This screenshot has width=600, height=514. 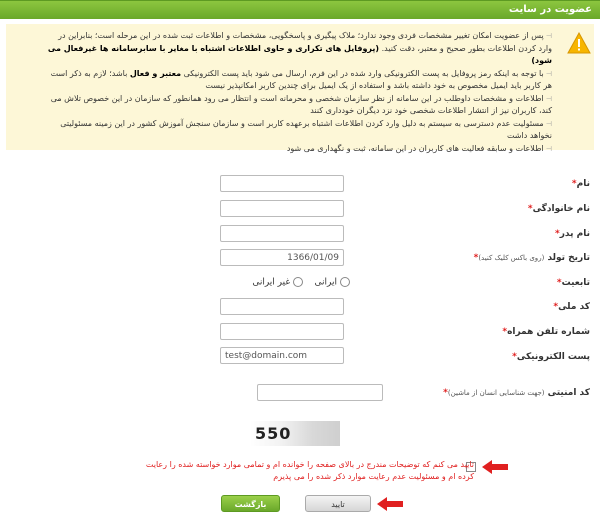 What do you see at coordinates (550, 9) in the screenshot?
I see `page-title: عضویت در سایت` at bounding box center [550, 9].